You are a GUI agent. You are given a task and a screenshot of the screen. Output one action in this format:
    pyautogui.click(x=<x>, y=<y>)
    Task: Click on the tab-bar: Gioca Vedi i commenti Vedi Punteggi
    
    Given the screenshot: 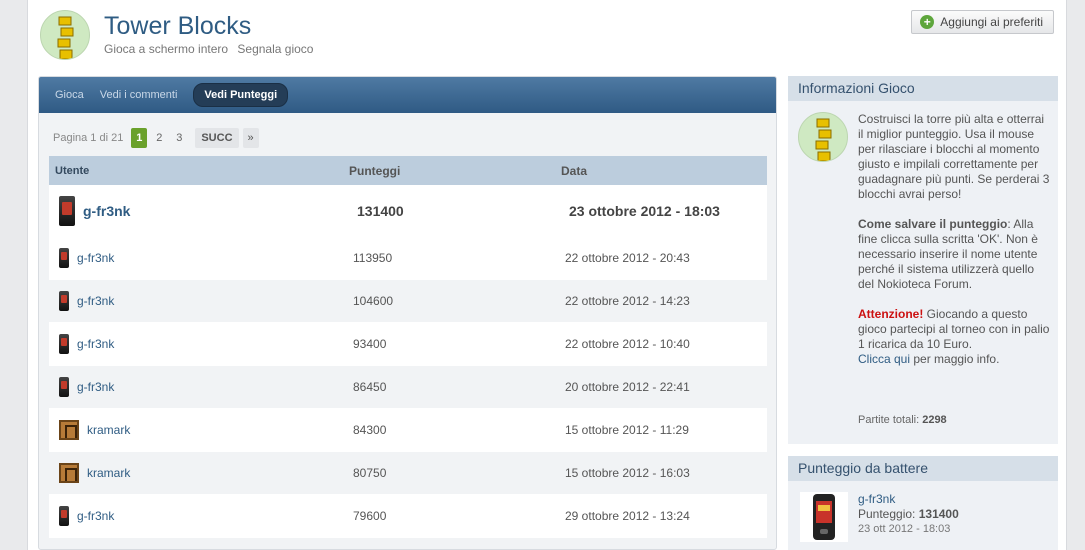 What is the action you would take?
    pyautogui.click(x=407, y=95)
    